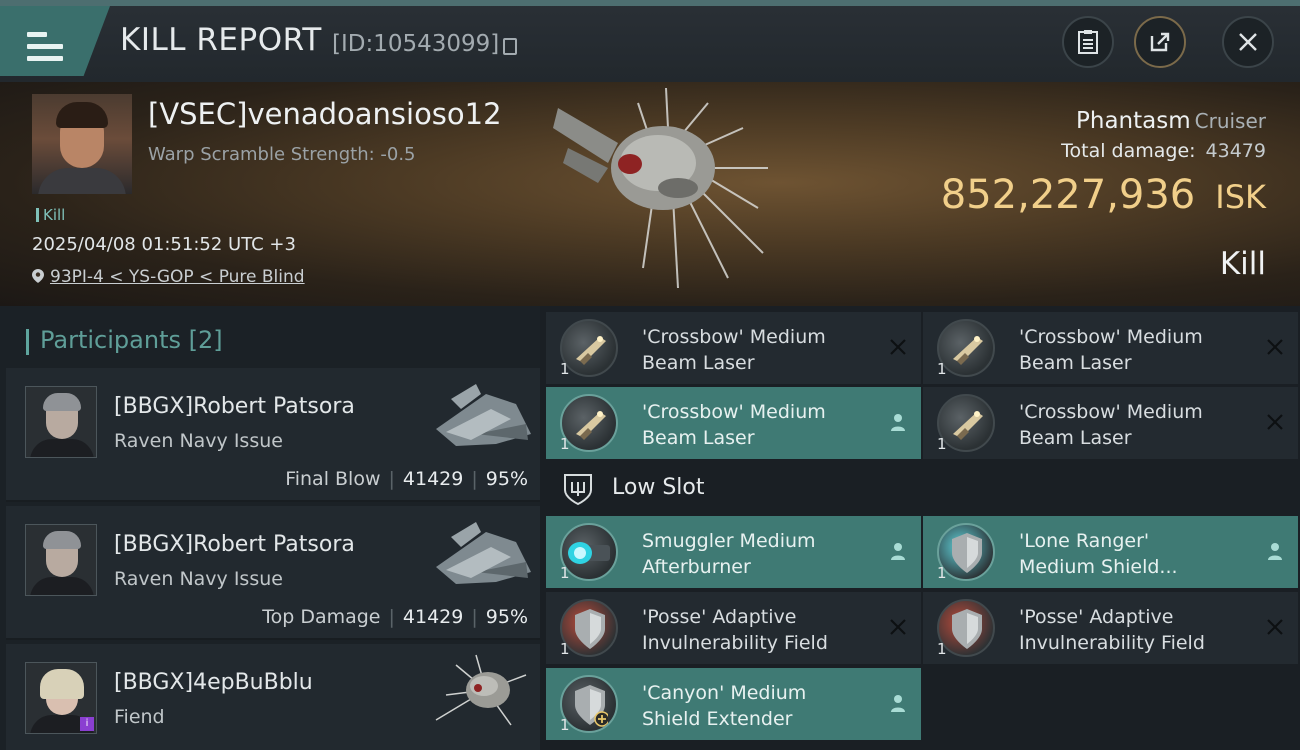  I want to click on participant-stat-label: Top Damage, so click(321, 617).